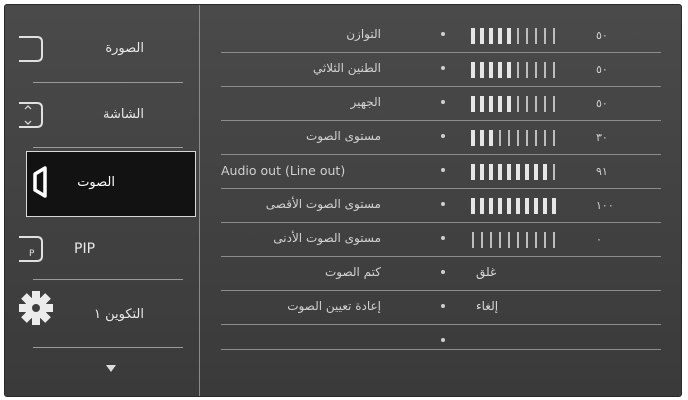 The width and height of the screenshot is (688, 400). Describe the element at coordinates (346, 68) in the screenshot. I see `setting-label: الطنين الثلاثي` at that location.